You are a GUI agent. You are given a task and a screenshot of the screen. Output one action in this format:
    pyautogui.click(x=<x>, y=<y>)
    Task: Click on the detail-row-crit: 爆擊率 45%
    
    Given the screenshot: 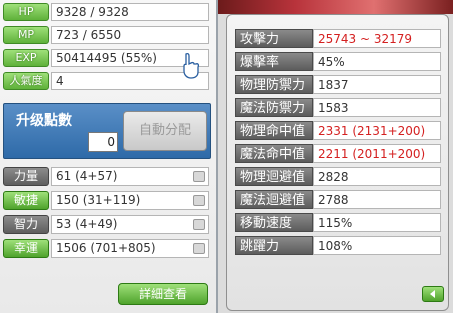 What is the action you would take?
    pyautogui.click(x=338, y=61)
    